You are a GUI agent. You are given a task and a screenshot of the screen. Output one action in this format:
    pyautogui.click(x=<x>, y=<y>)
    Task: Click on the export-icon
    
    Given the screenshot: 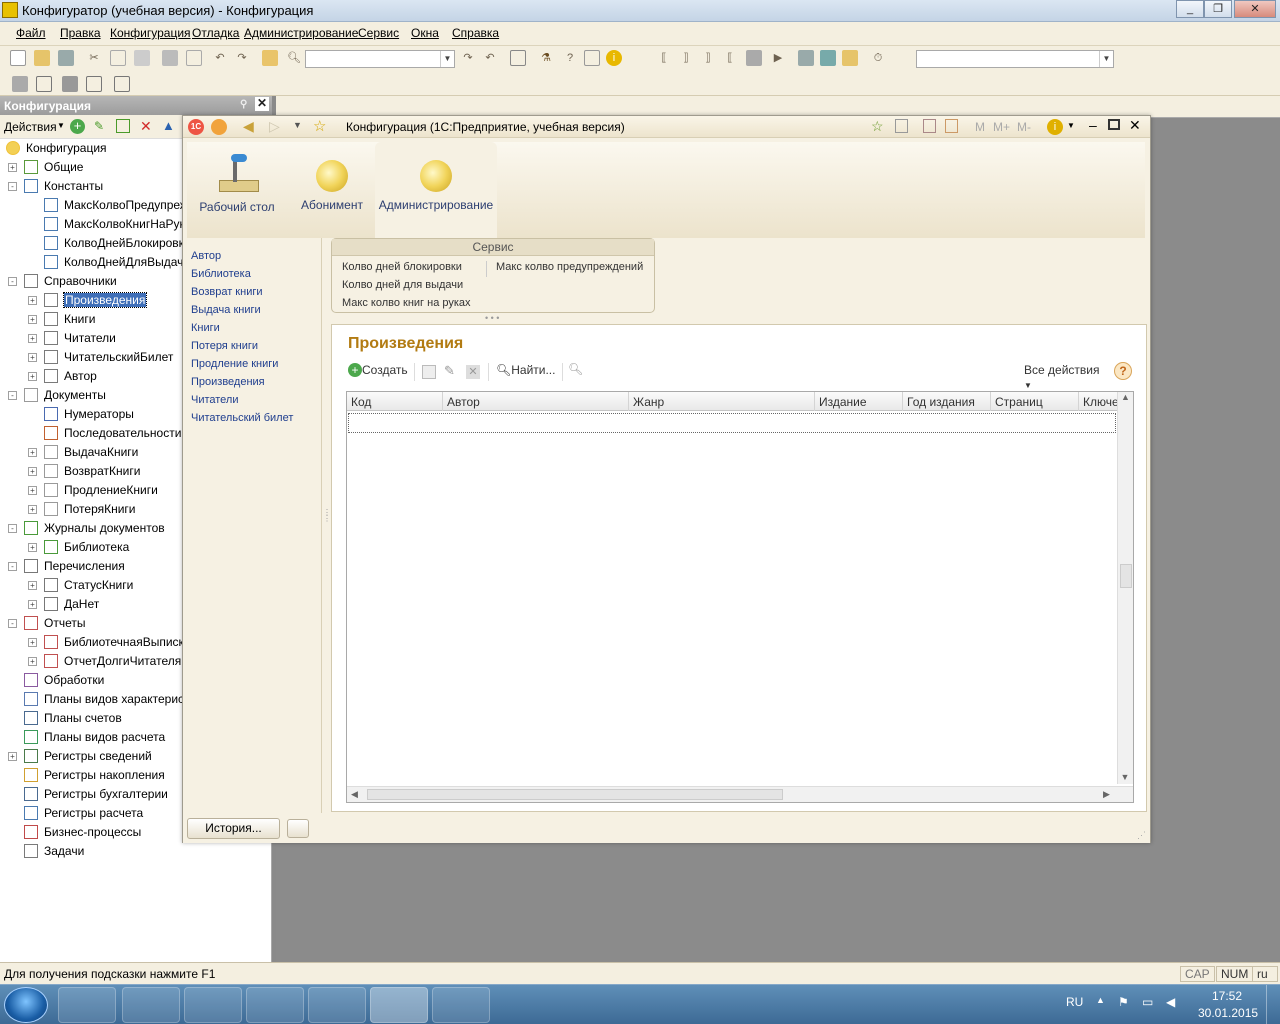 What is the action you would take?
    pyautogui.click(x=122, y=84)
    